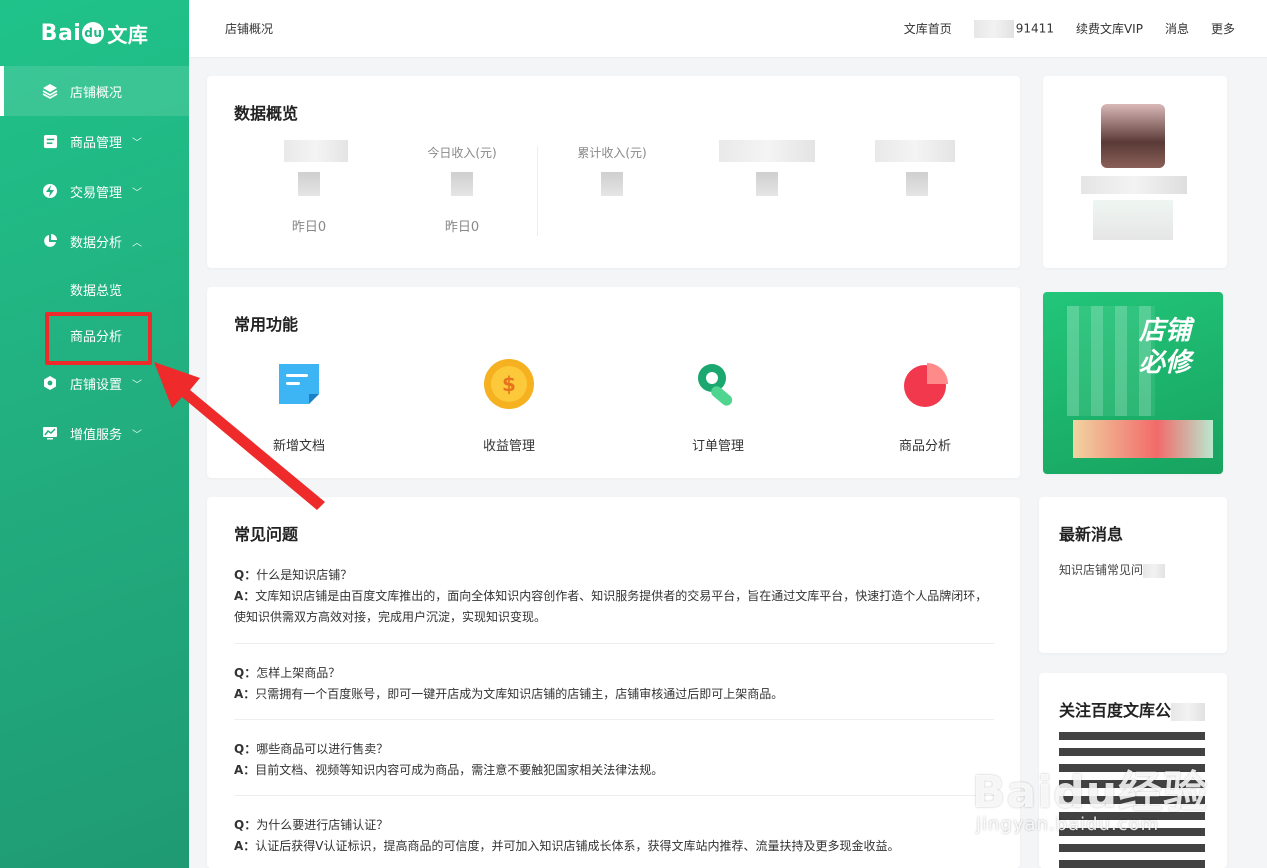  I want to click on data-overview-card: 数据概览 昨日0 今日收入(元) 昨日0 累计收入(元), so click(613, 172).